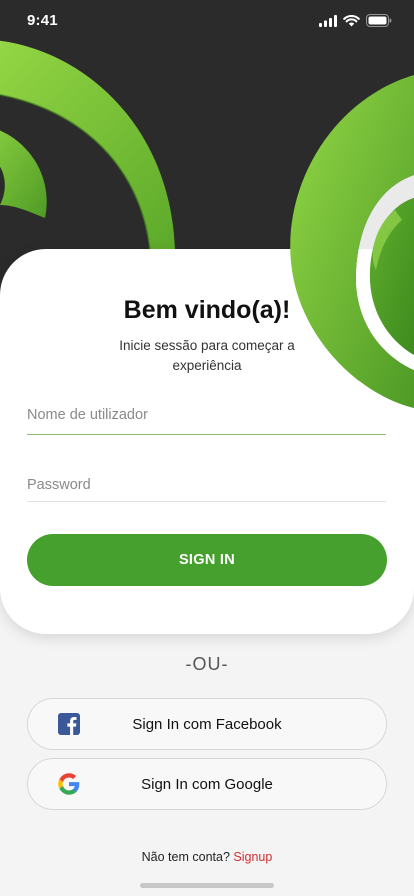 The width and height of the screenshot is (414, 896). I want to click on password-field-container, so click(206, 487).